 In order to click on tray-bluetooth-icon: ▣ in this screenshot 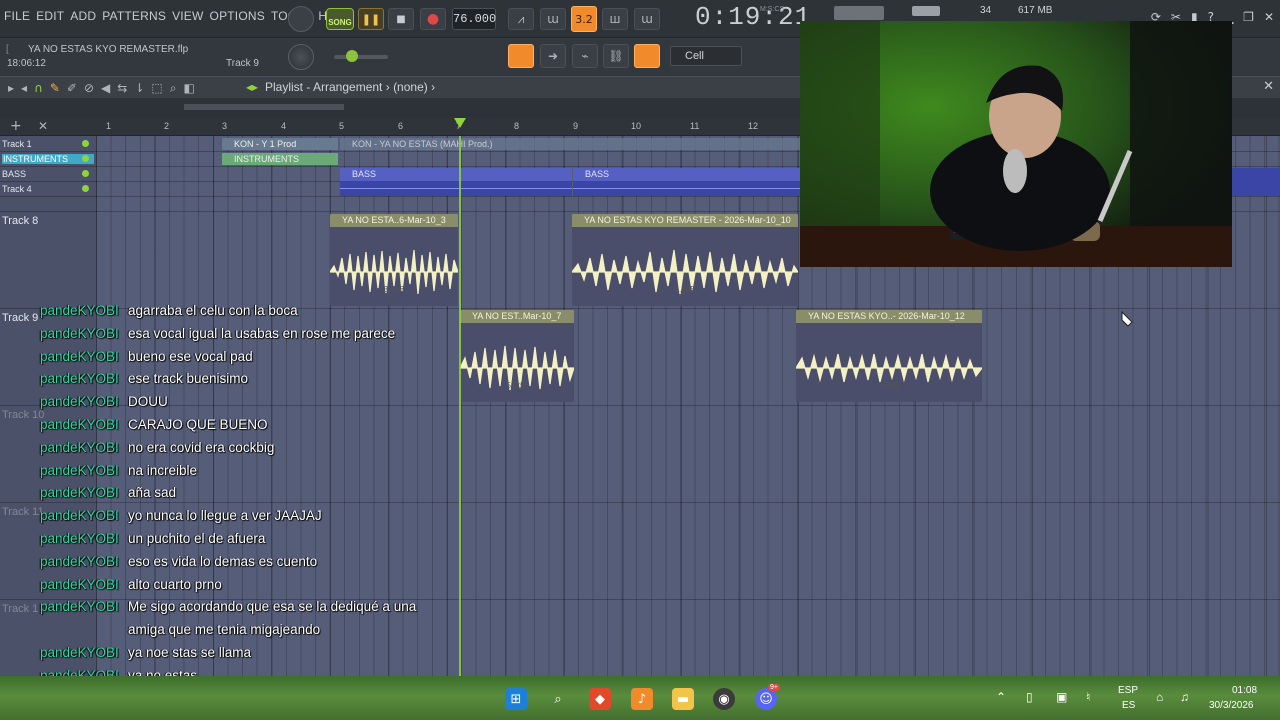, I will do `click(1061, 697)`.